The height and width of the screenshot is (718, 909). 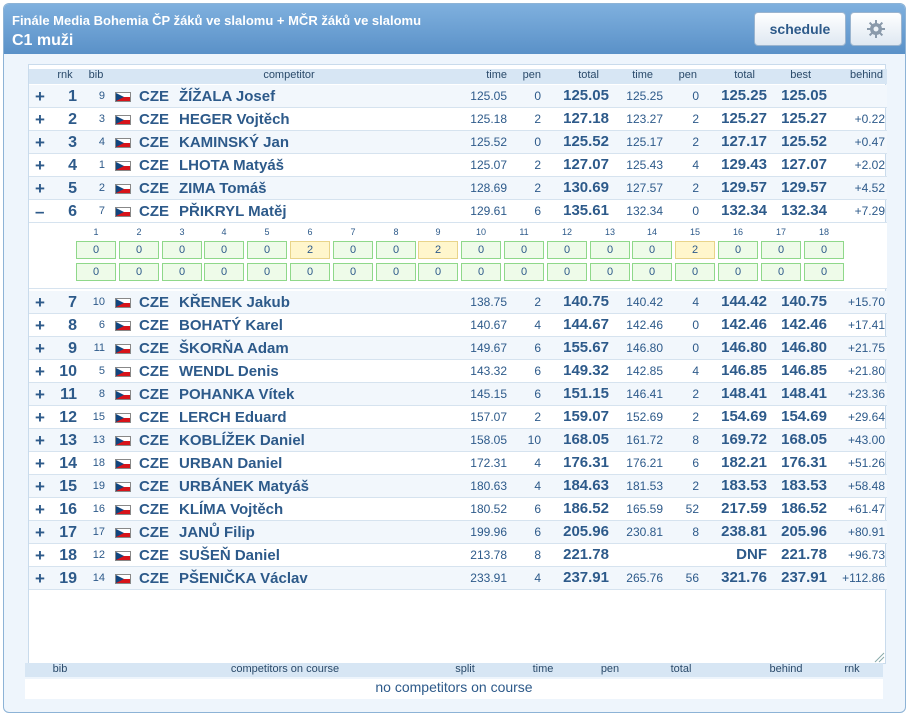 What do you see at coordinates (744, 531) in the screenshot?
I see `run2-total: 238.81` at bounding box center [744, 531].